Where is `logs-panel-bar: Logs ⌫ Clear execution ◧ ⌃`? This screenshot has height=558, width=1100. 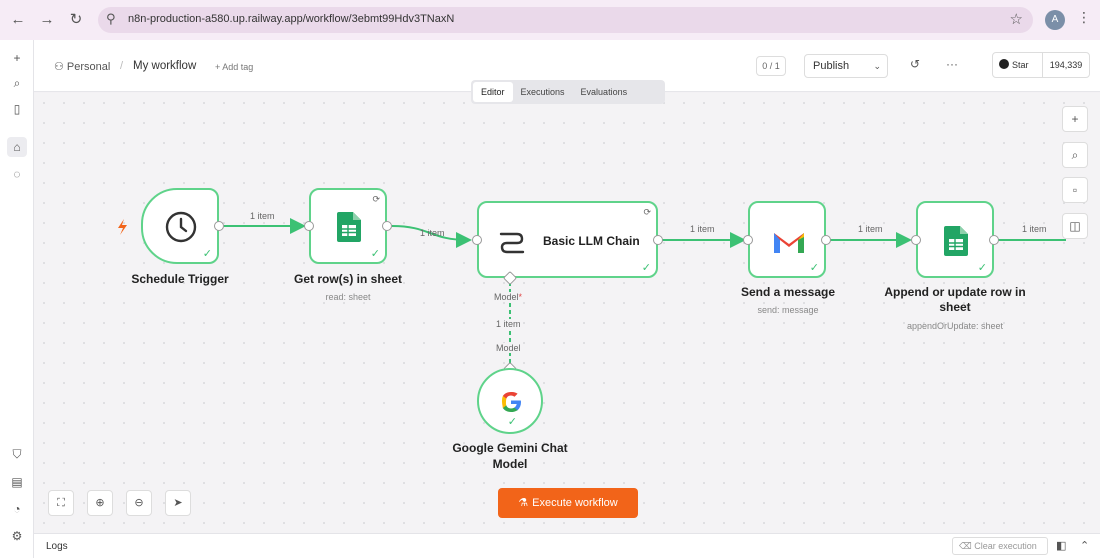
logs-panel-bar: Logs ⌫ Clear execution ◧ ⌃ is located at coordinates (567, 545).